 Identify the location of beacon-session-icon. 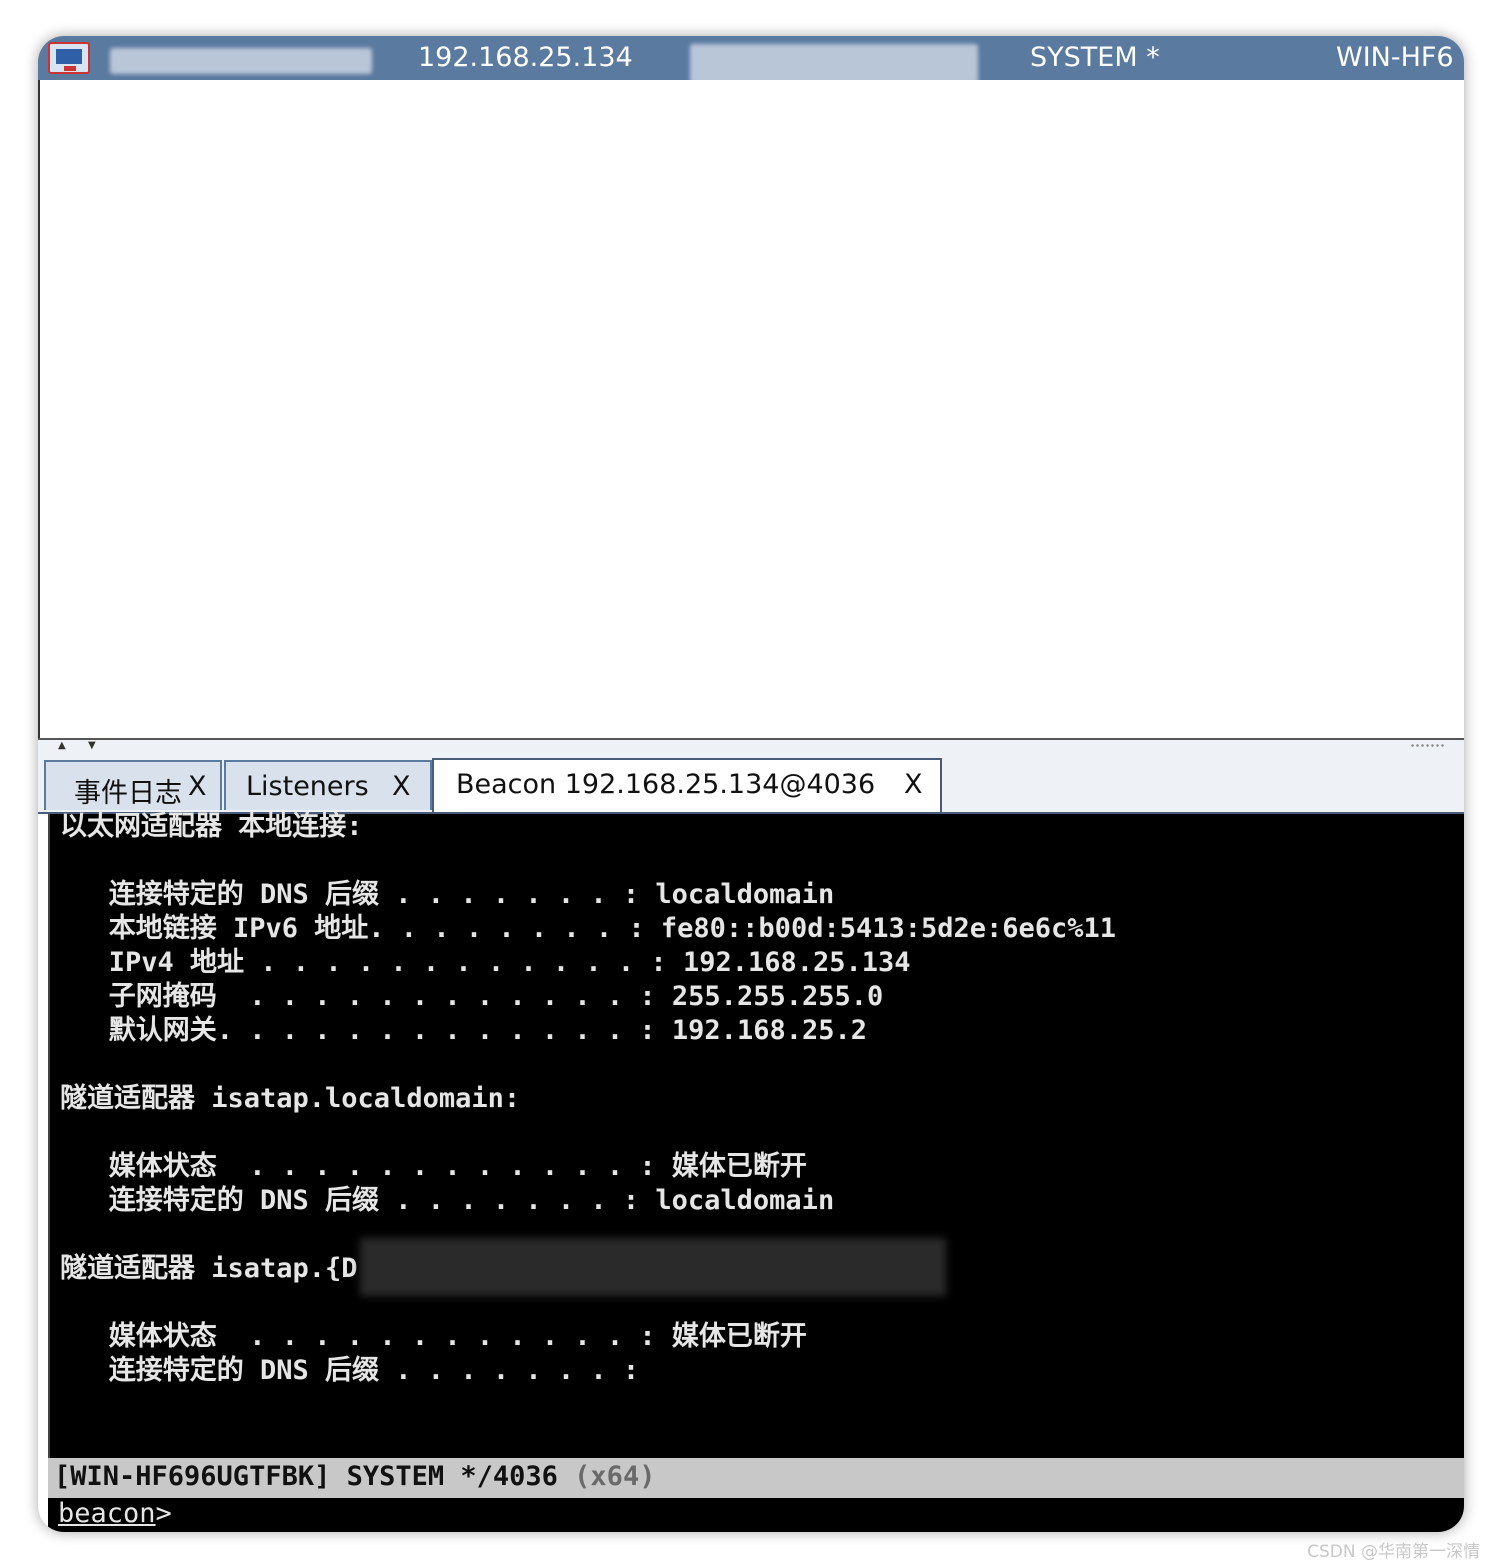
(69, 58).